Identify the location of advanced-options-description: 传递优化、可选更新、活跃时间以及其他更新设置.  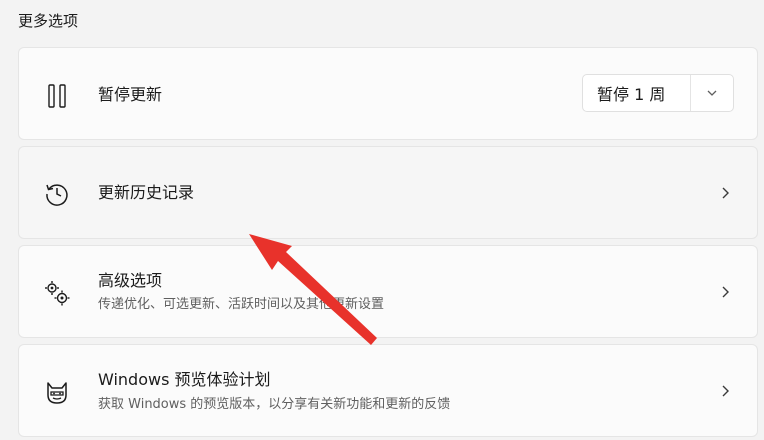
(241, 304).